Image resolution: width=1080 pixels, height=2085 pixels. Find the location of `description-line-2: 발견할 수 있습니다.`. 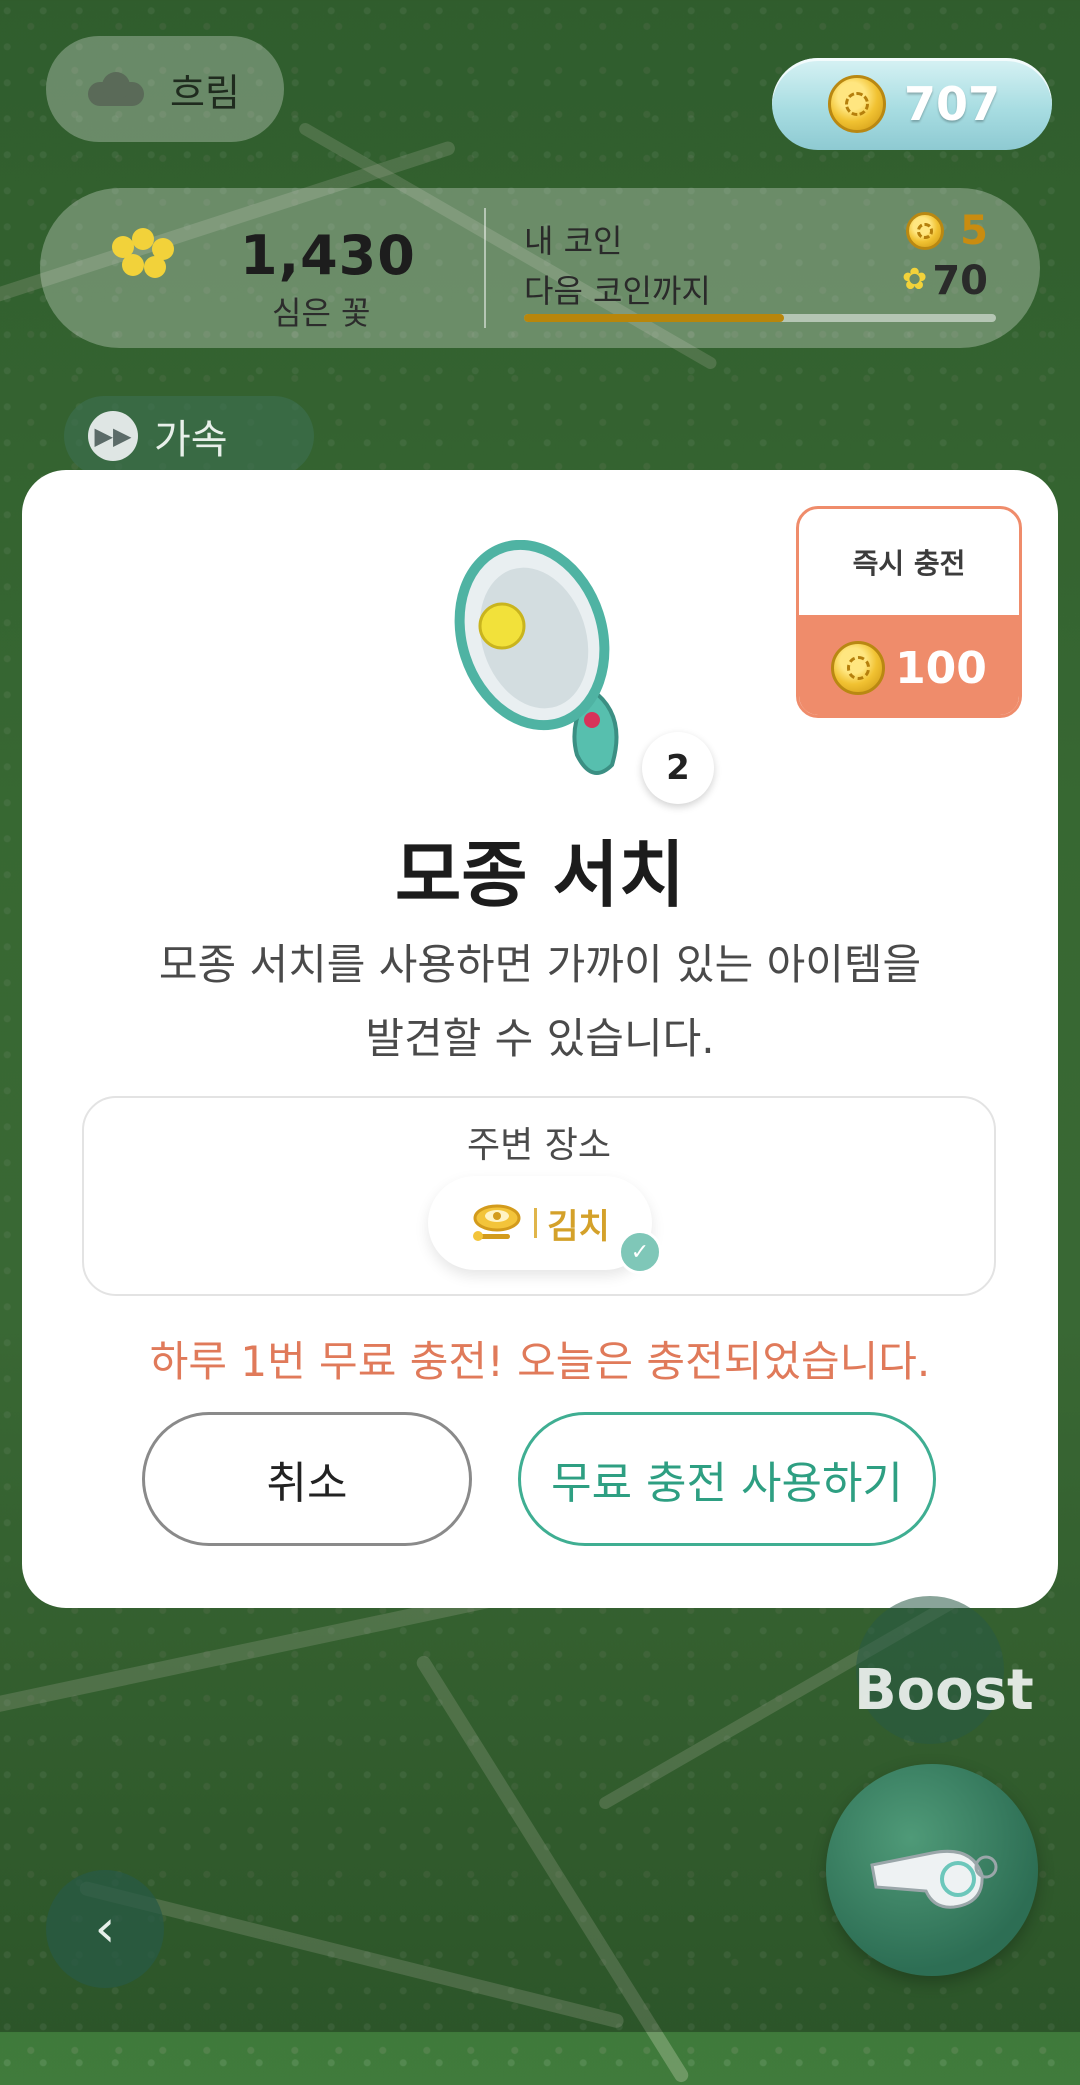

description-line-2: 발견할 수 있습니다. is located at coordinates (540, 1038).